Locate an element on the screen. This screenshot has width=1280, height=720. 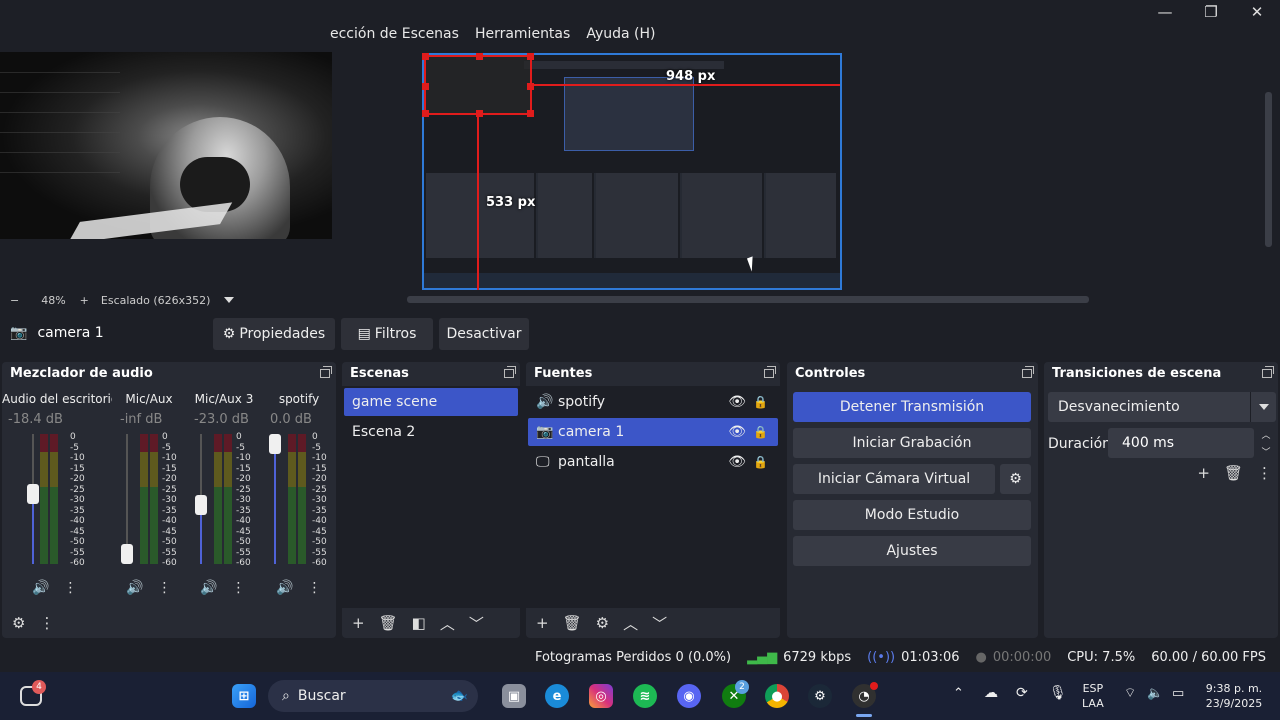
scenes-title: Escenas is located at coordinates (379, 373).